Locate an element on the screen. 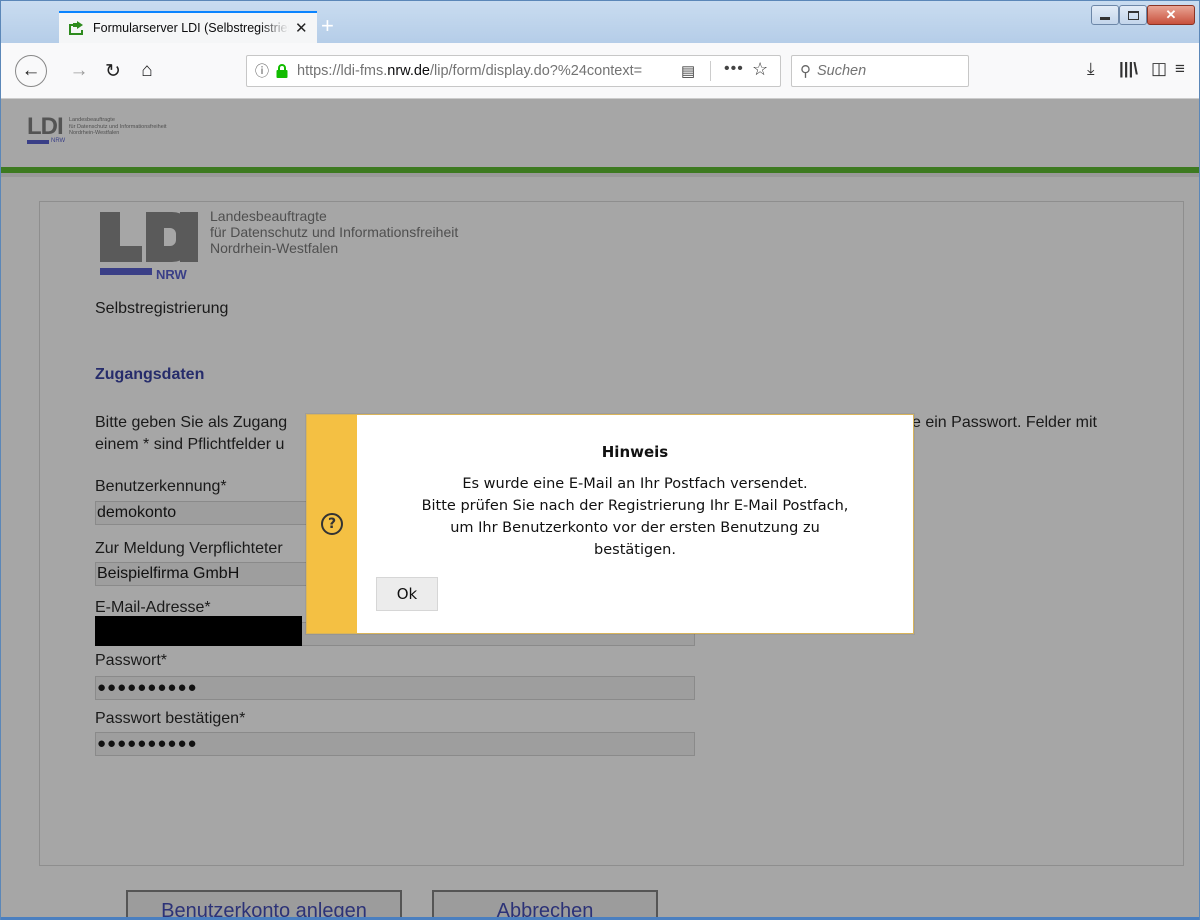 This screenshot has height=920, width=1200. home-icon: ⌂ is located at coordinates (147, 71).